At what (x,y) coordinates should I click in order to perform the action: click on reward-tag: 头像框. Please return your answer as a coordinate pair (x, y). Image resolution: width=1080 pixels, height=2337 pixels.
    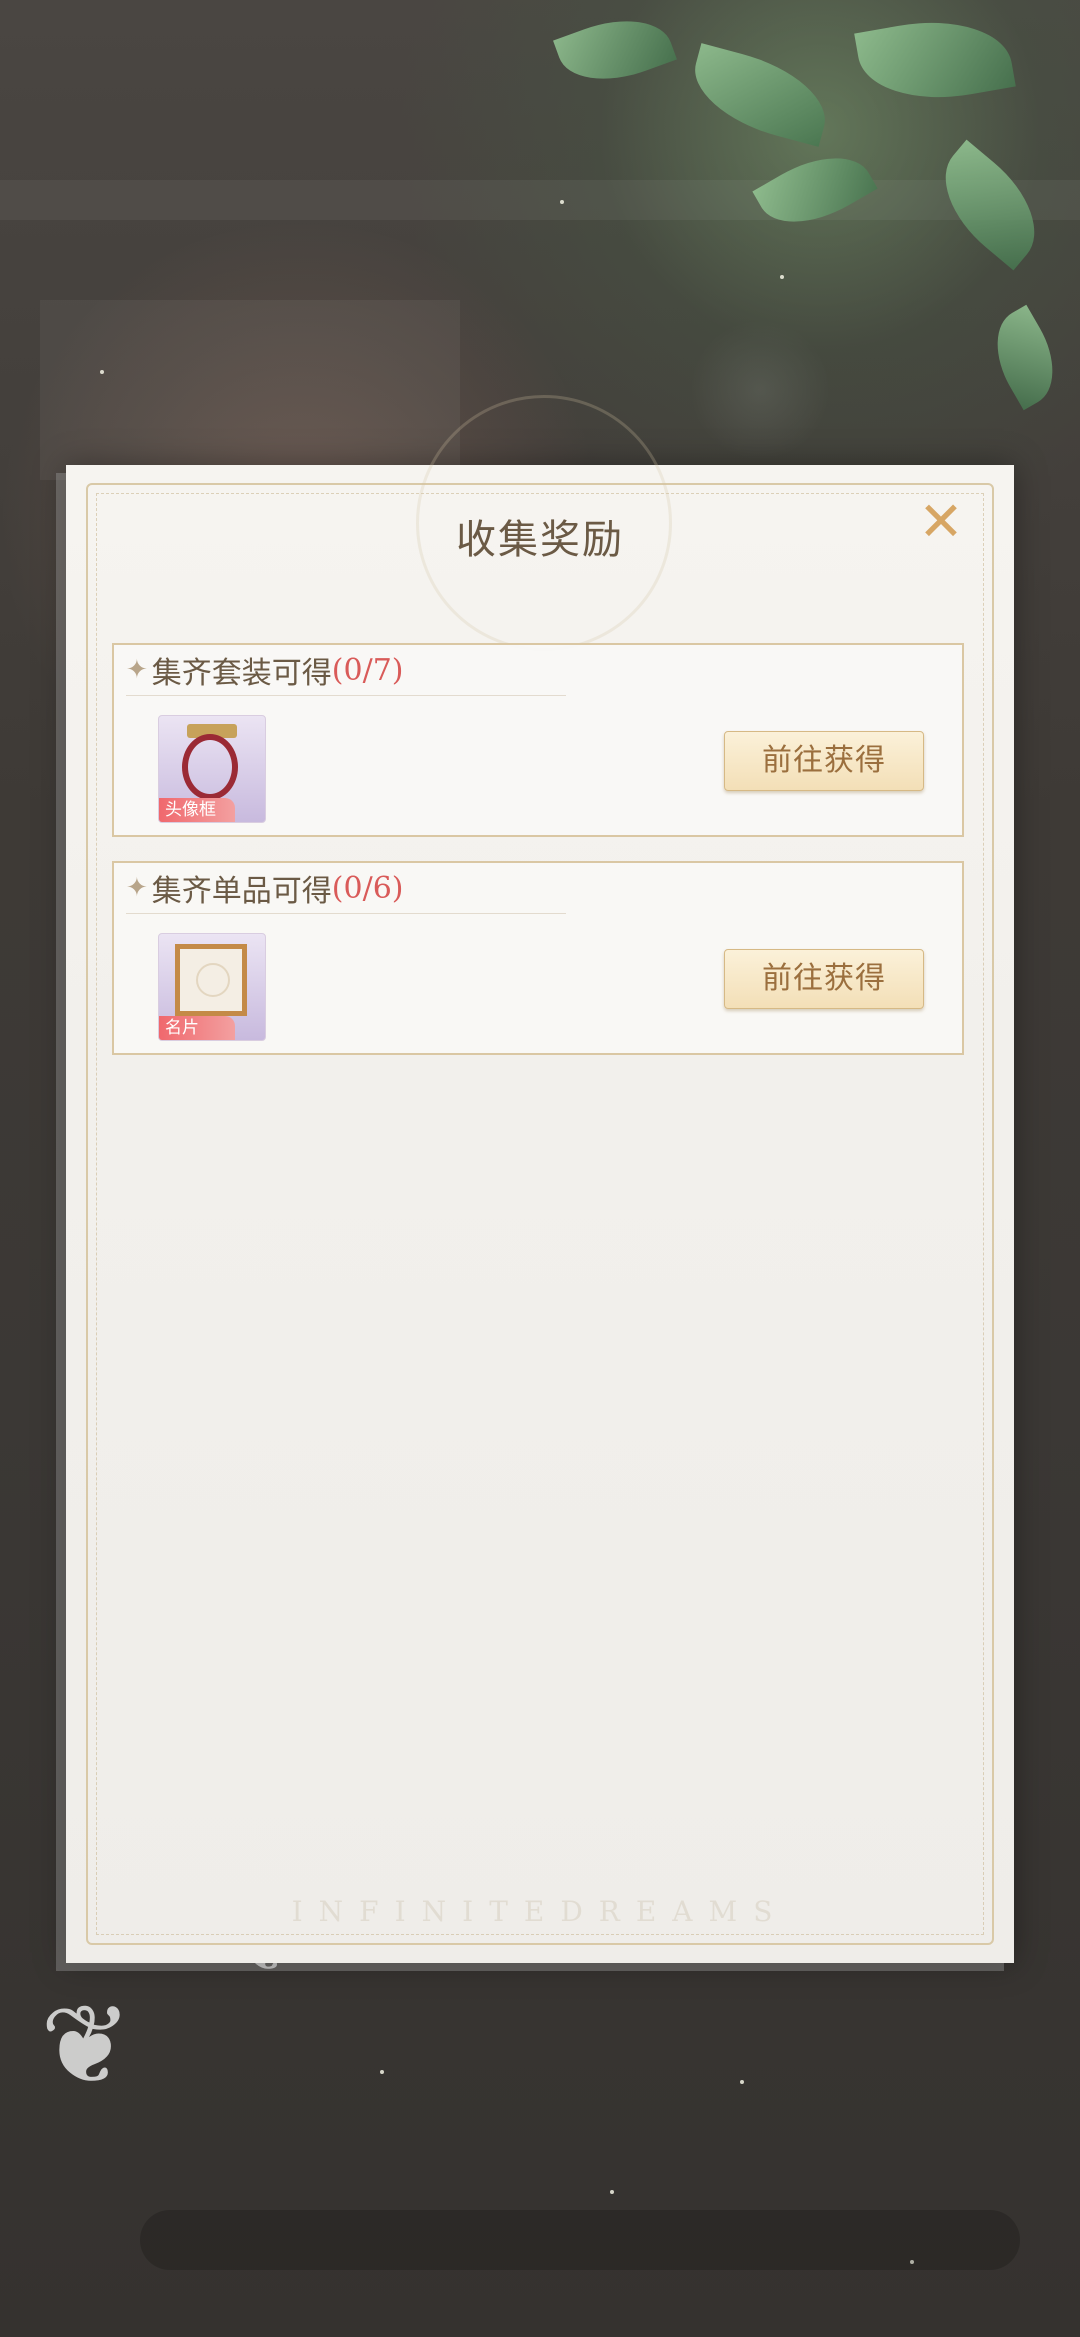
    Looking at the image, I should click on (197, 810).